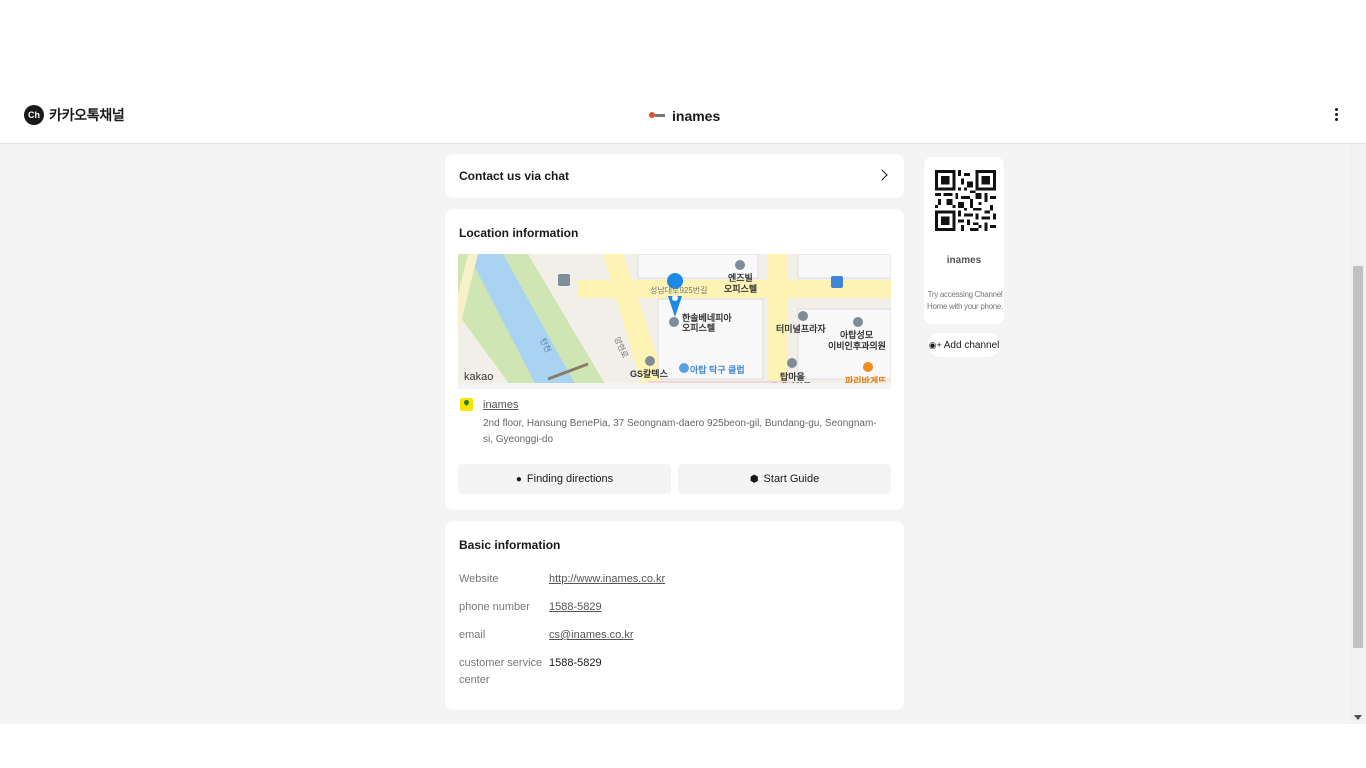 The image size is (1366, 768). I want to click on customer-service-value: 1588-5829, so click(575, 663).